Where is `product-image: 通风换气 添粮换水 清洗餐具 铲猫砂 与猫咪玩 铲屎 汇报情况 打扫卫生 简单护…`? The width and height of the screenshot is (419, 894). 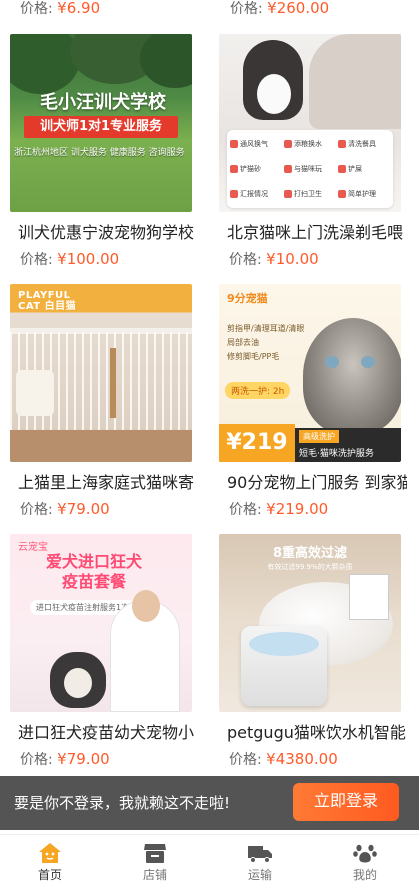
product-image: 通风换气 添粮换水 清洗餐具 铲猫砂 与猫咪玩 铲屎 汇报情况 打扫卫生 简单护… is located at coordinates (310, 123).